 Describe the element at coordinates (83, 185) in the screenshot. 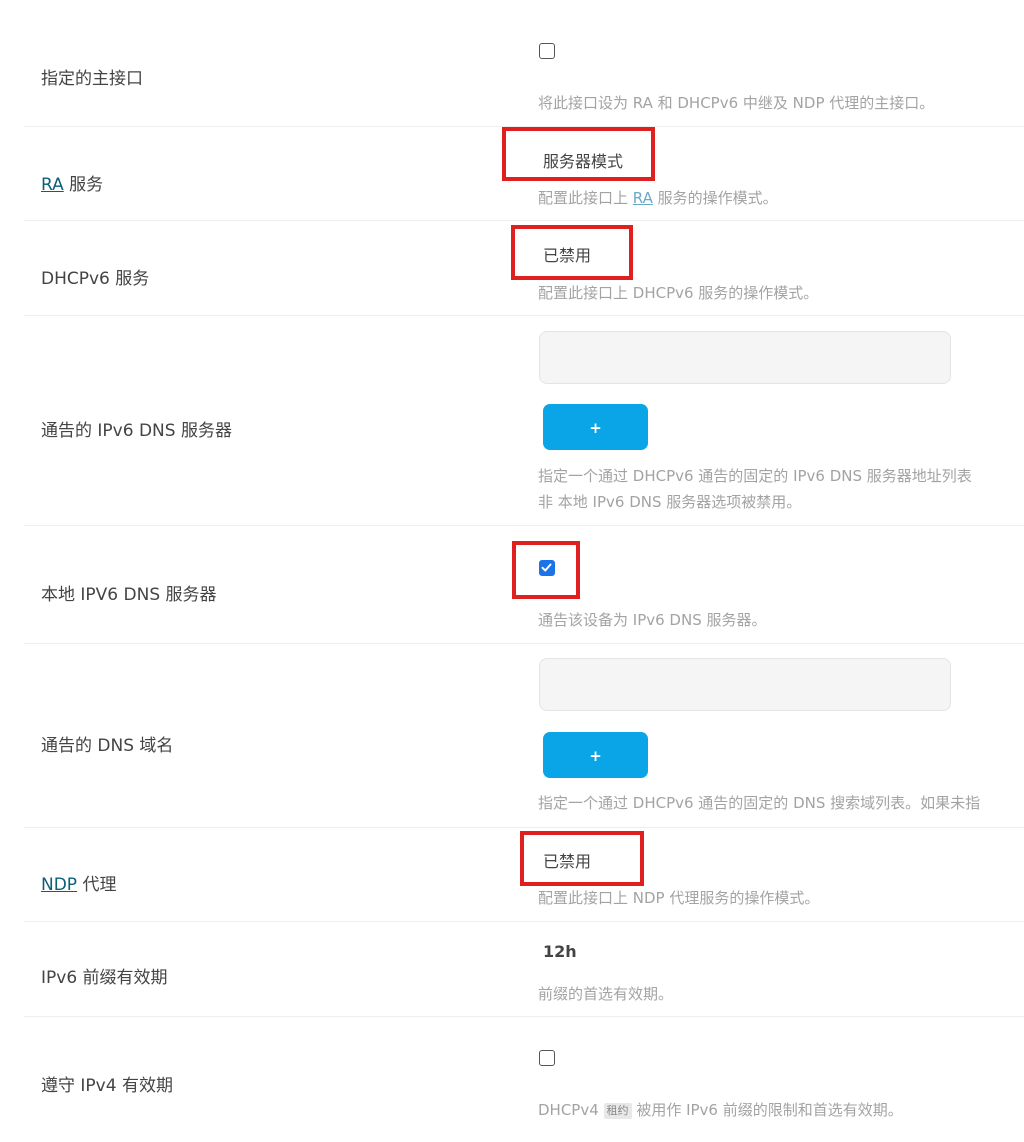

I see `ra-service-label-text: 服务` at that location.